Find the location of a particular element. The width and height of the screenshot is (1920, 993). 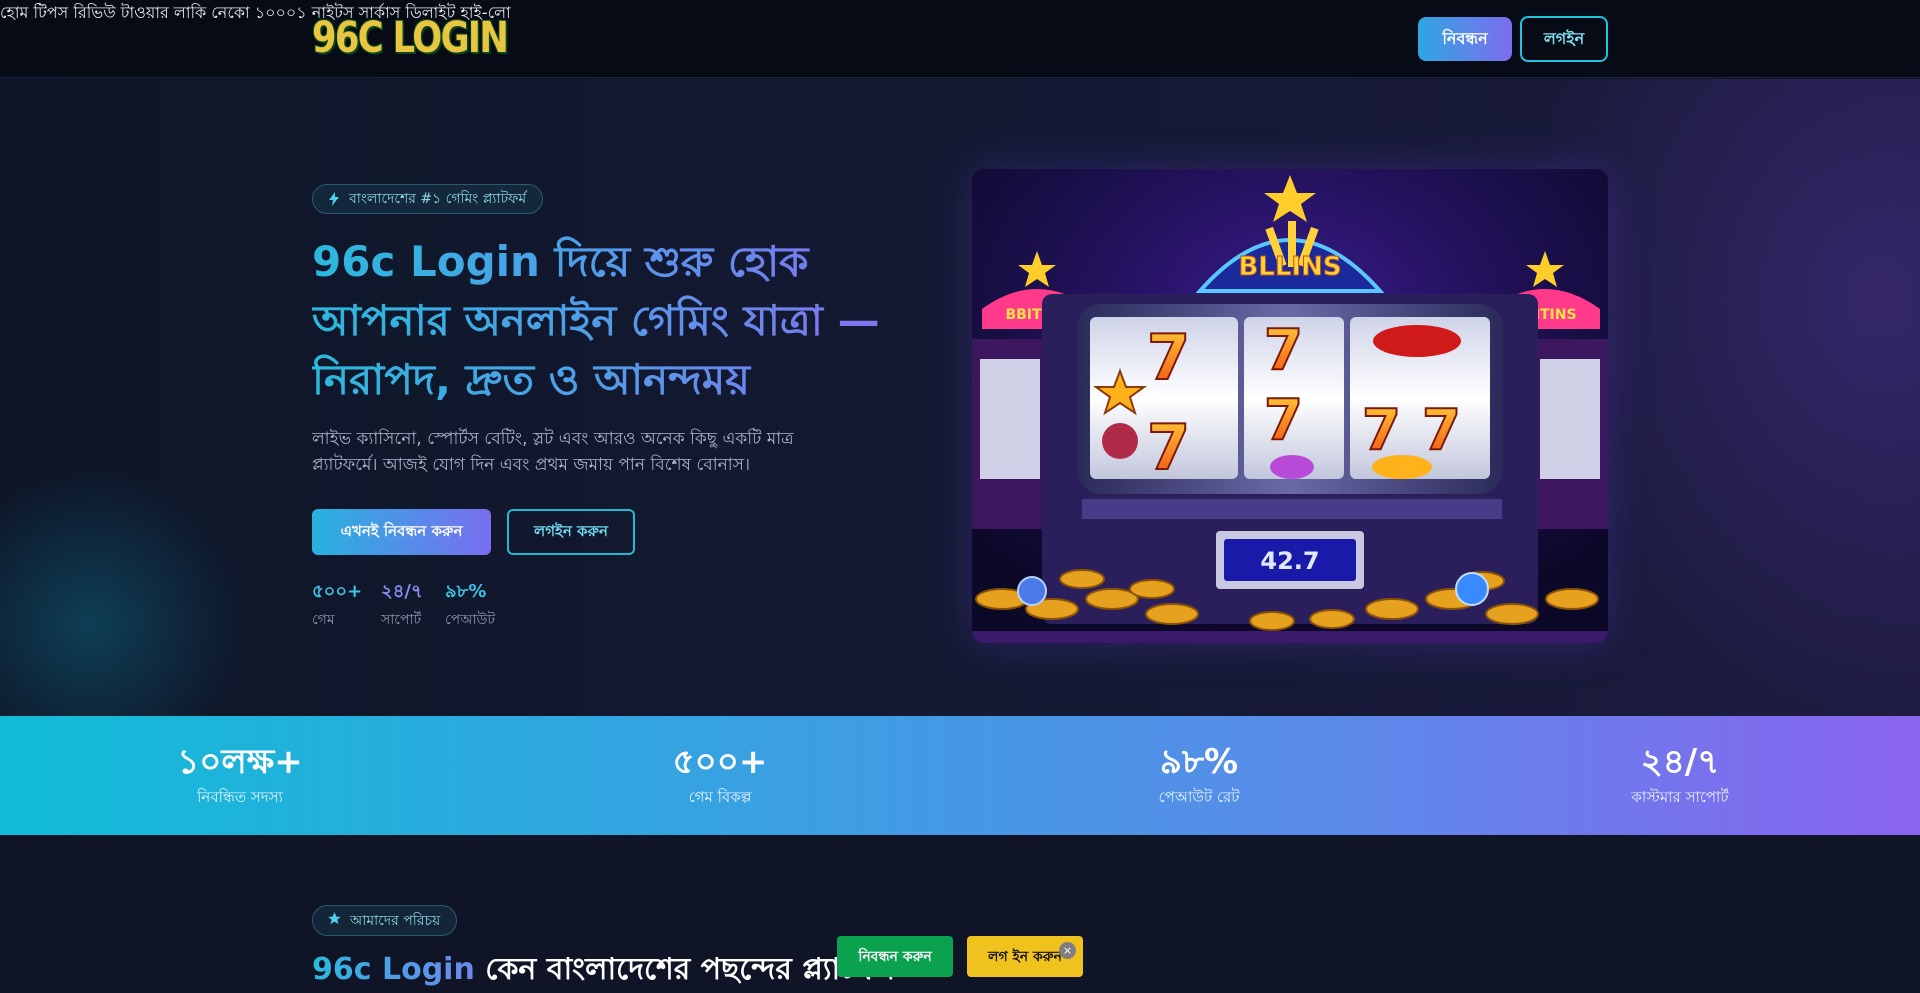

site-logo: 96C LOGIN is located at coordinates (410, 38).